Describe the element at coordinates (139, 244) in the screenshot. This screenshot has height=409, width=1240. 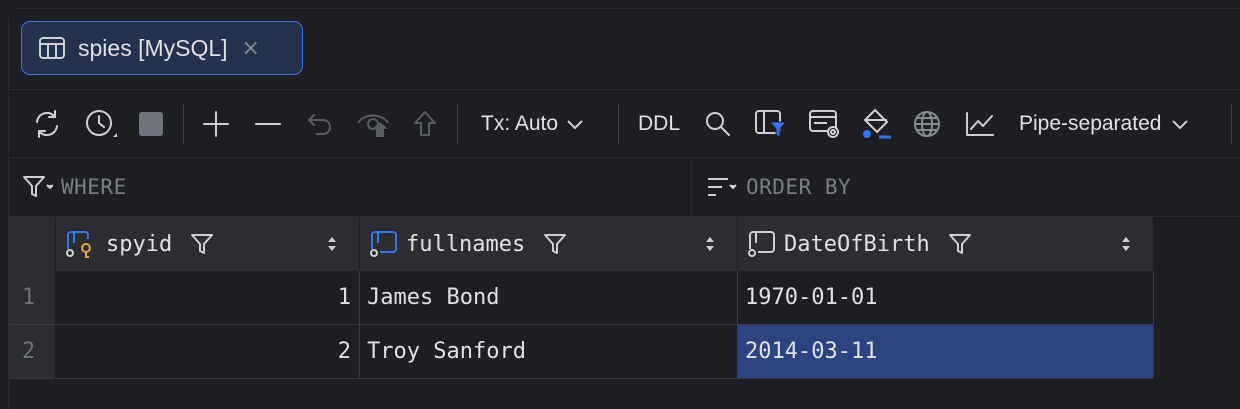
I see `column-name: spyid` at that location.